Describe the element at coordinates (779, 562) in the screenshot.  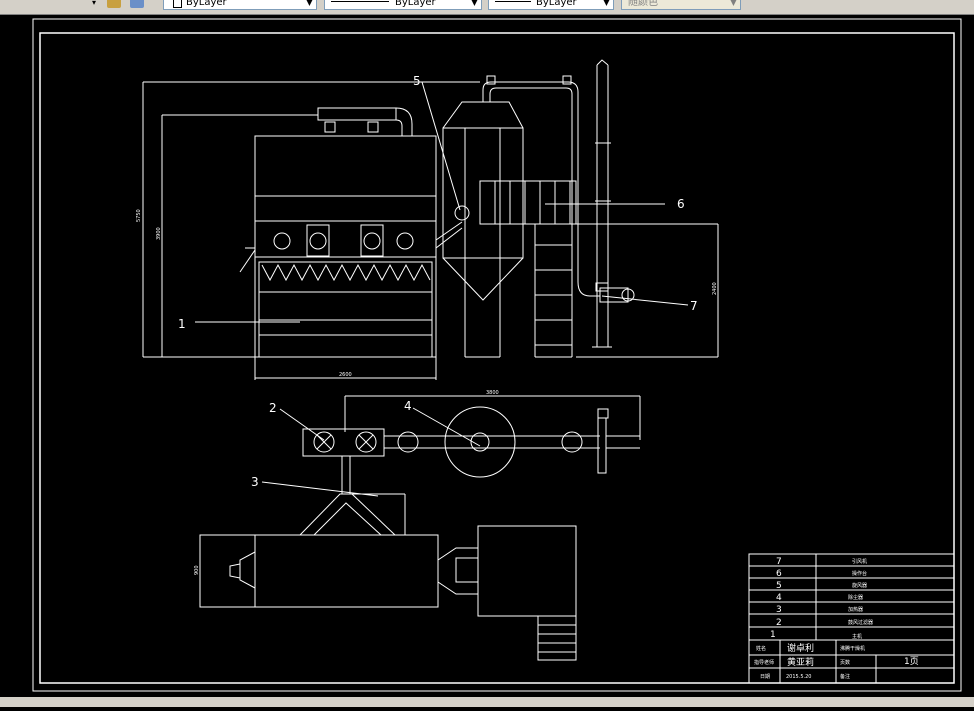
I see `part-no-7: 7` at that location.